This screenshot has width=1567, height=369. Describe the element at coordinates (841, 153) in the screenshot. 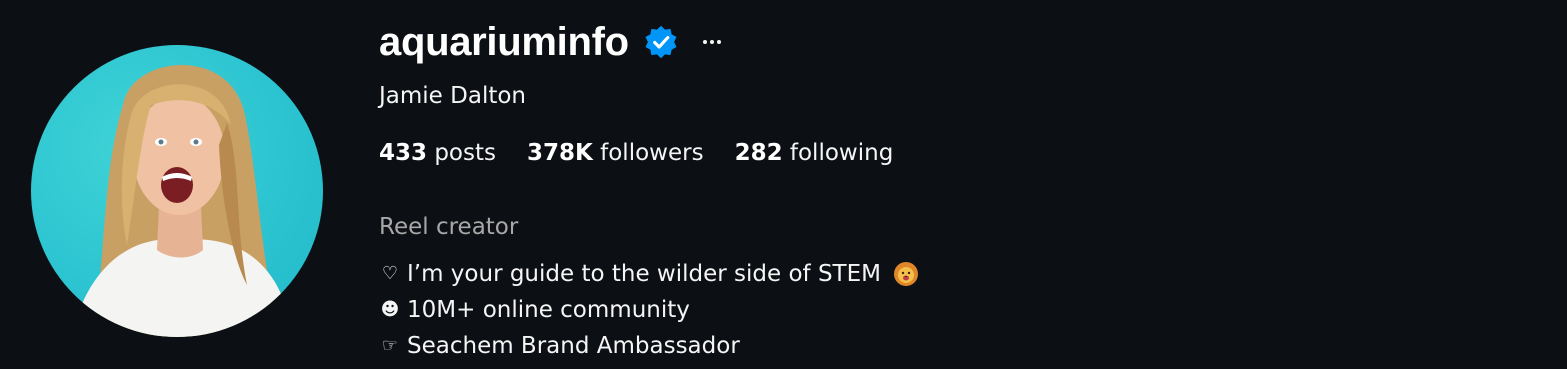

I see `following-label: following` at that location.